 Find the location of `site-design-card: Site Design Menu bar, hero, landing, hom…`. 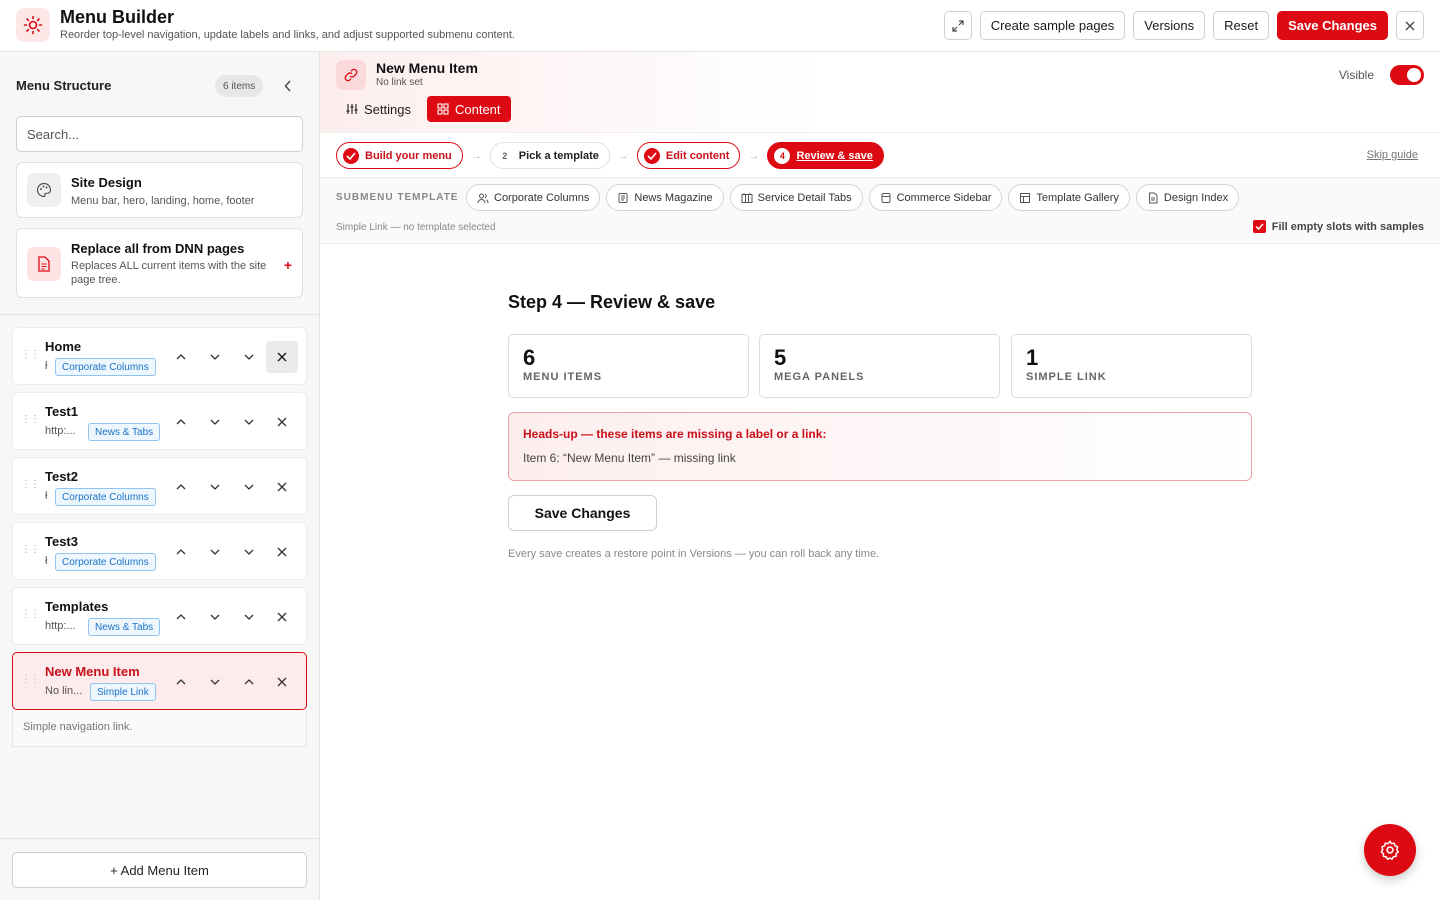

site-design-card: Site Design Menu bar, hero, landing, hom… is located at coordinates (159, 190).